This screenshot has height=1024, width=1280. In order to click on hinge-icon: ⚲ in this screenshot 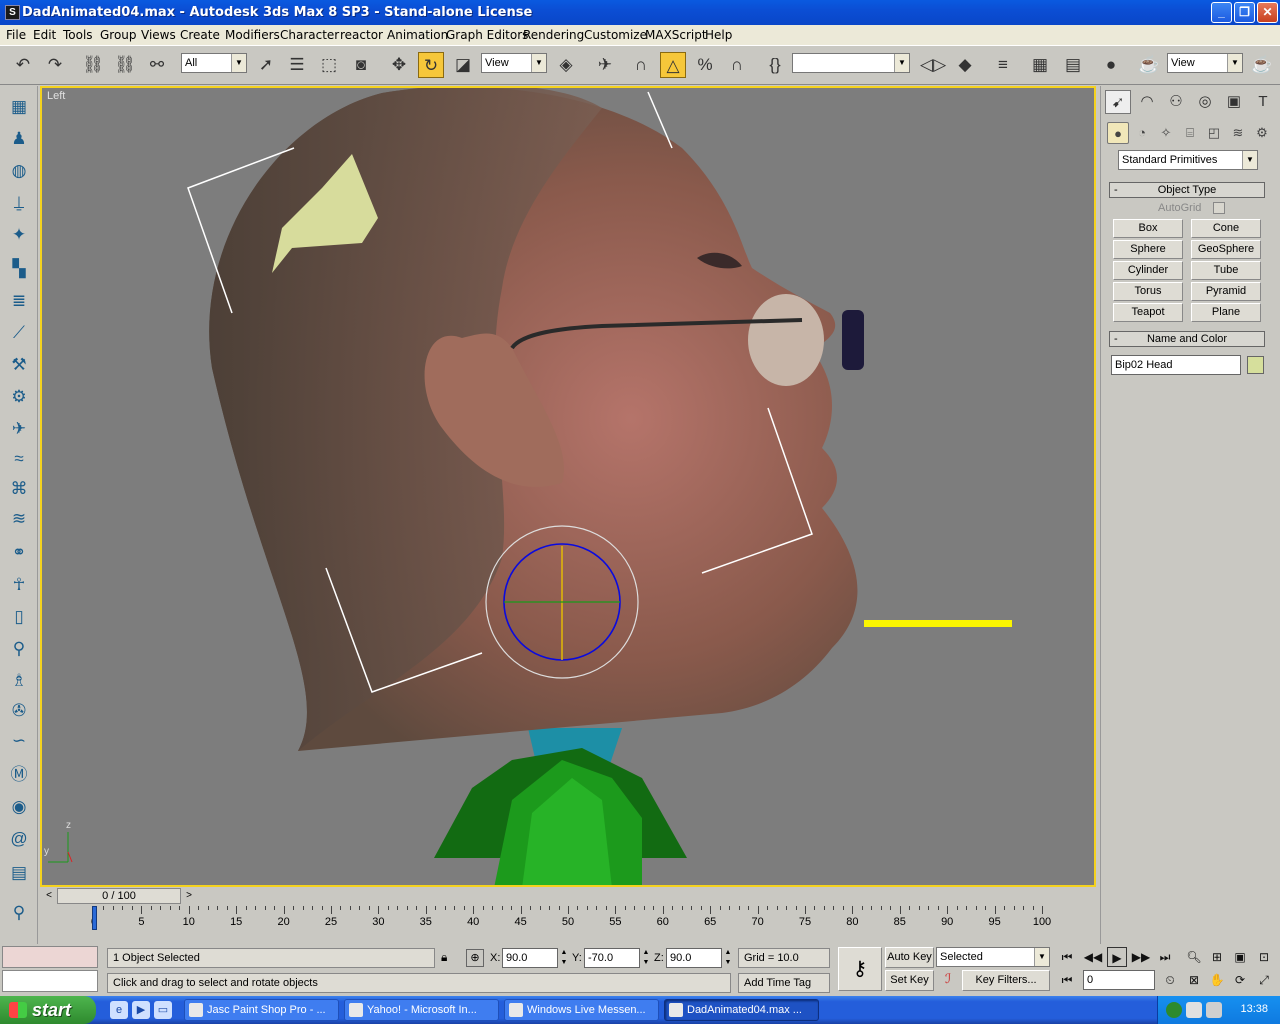, I will do `click(19, 649)`.